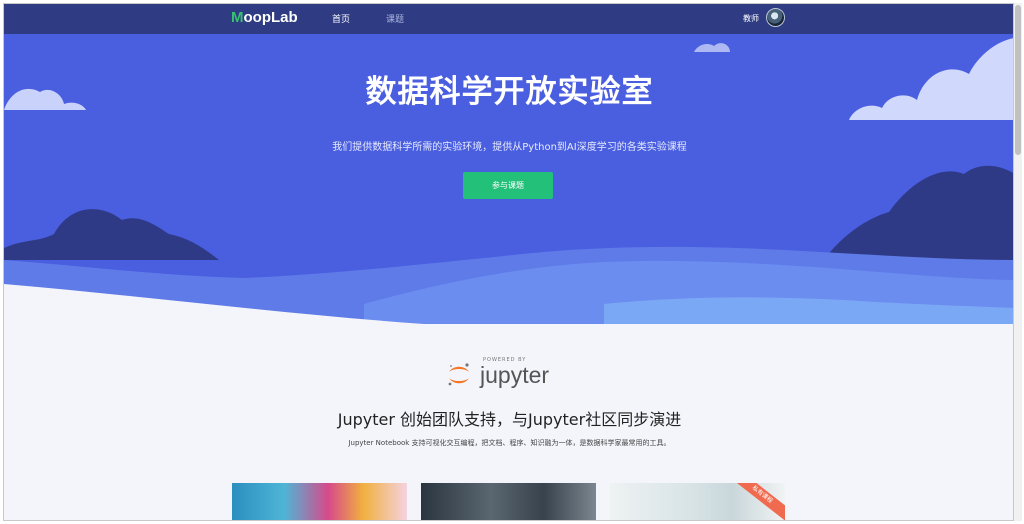 Image resolution: width=1024 pixels, height=524 pixels. What do you see at coordinates (712, 47) in the screenshot?
I see `cloud-top-center` at bounding box center [712, 47].